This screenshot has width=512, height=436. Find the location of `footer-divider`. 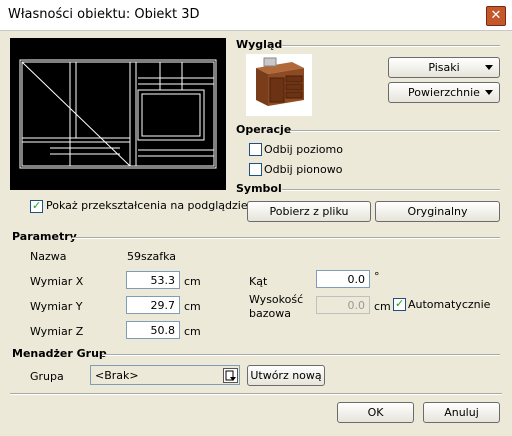

footer-divider is located at coordinates (256, 394).